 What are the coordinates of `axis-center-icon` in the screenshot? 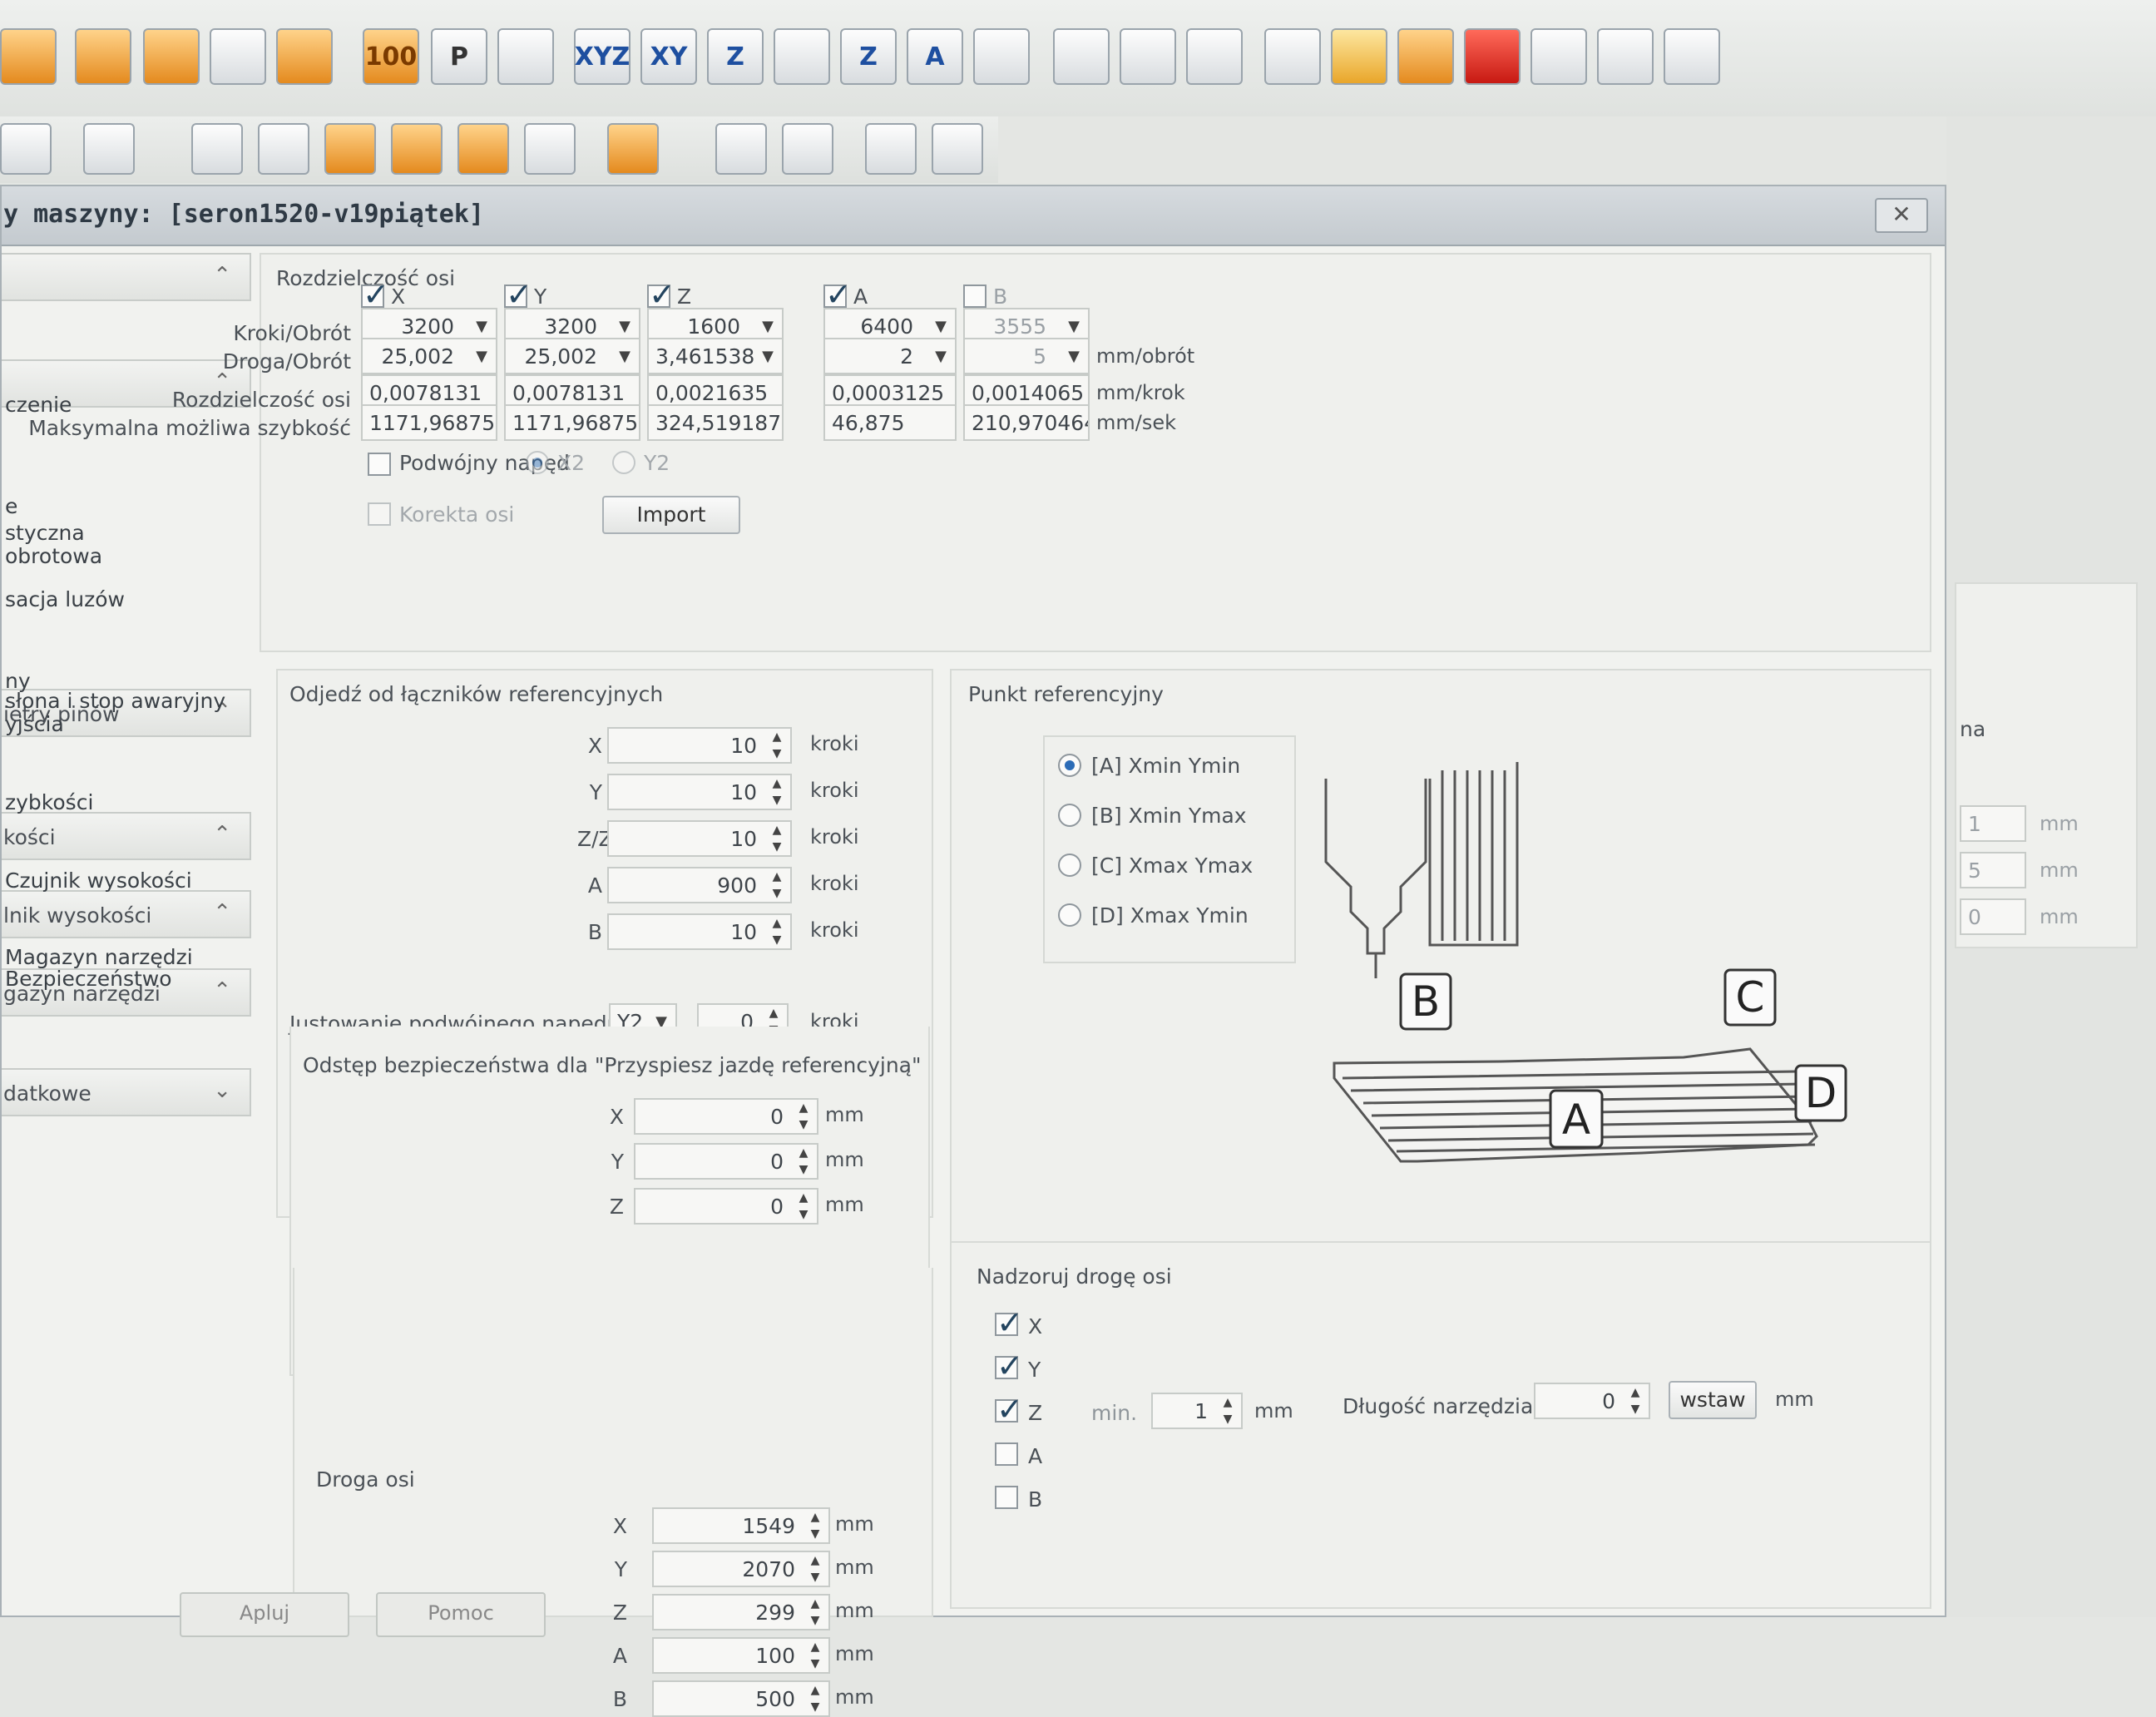 It's located at (802, 56).